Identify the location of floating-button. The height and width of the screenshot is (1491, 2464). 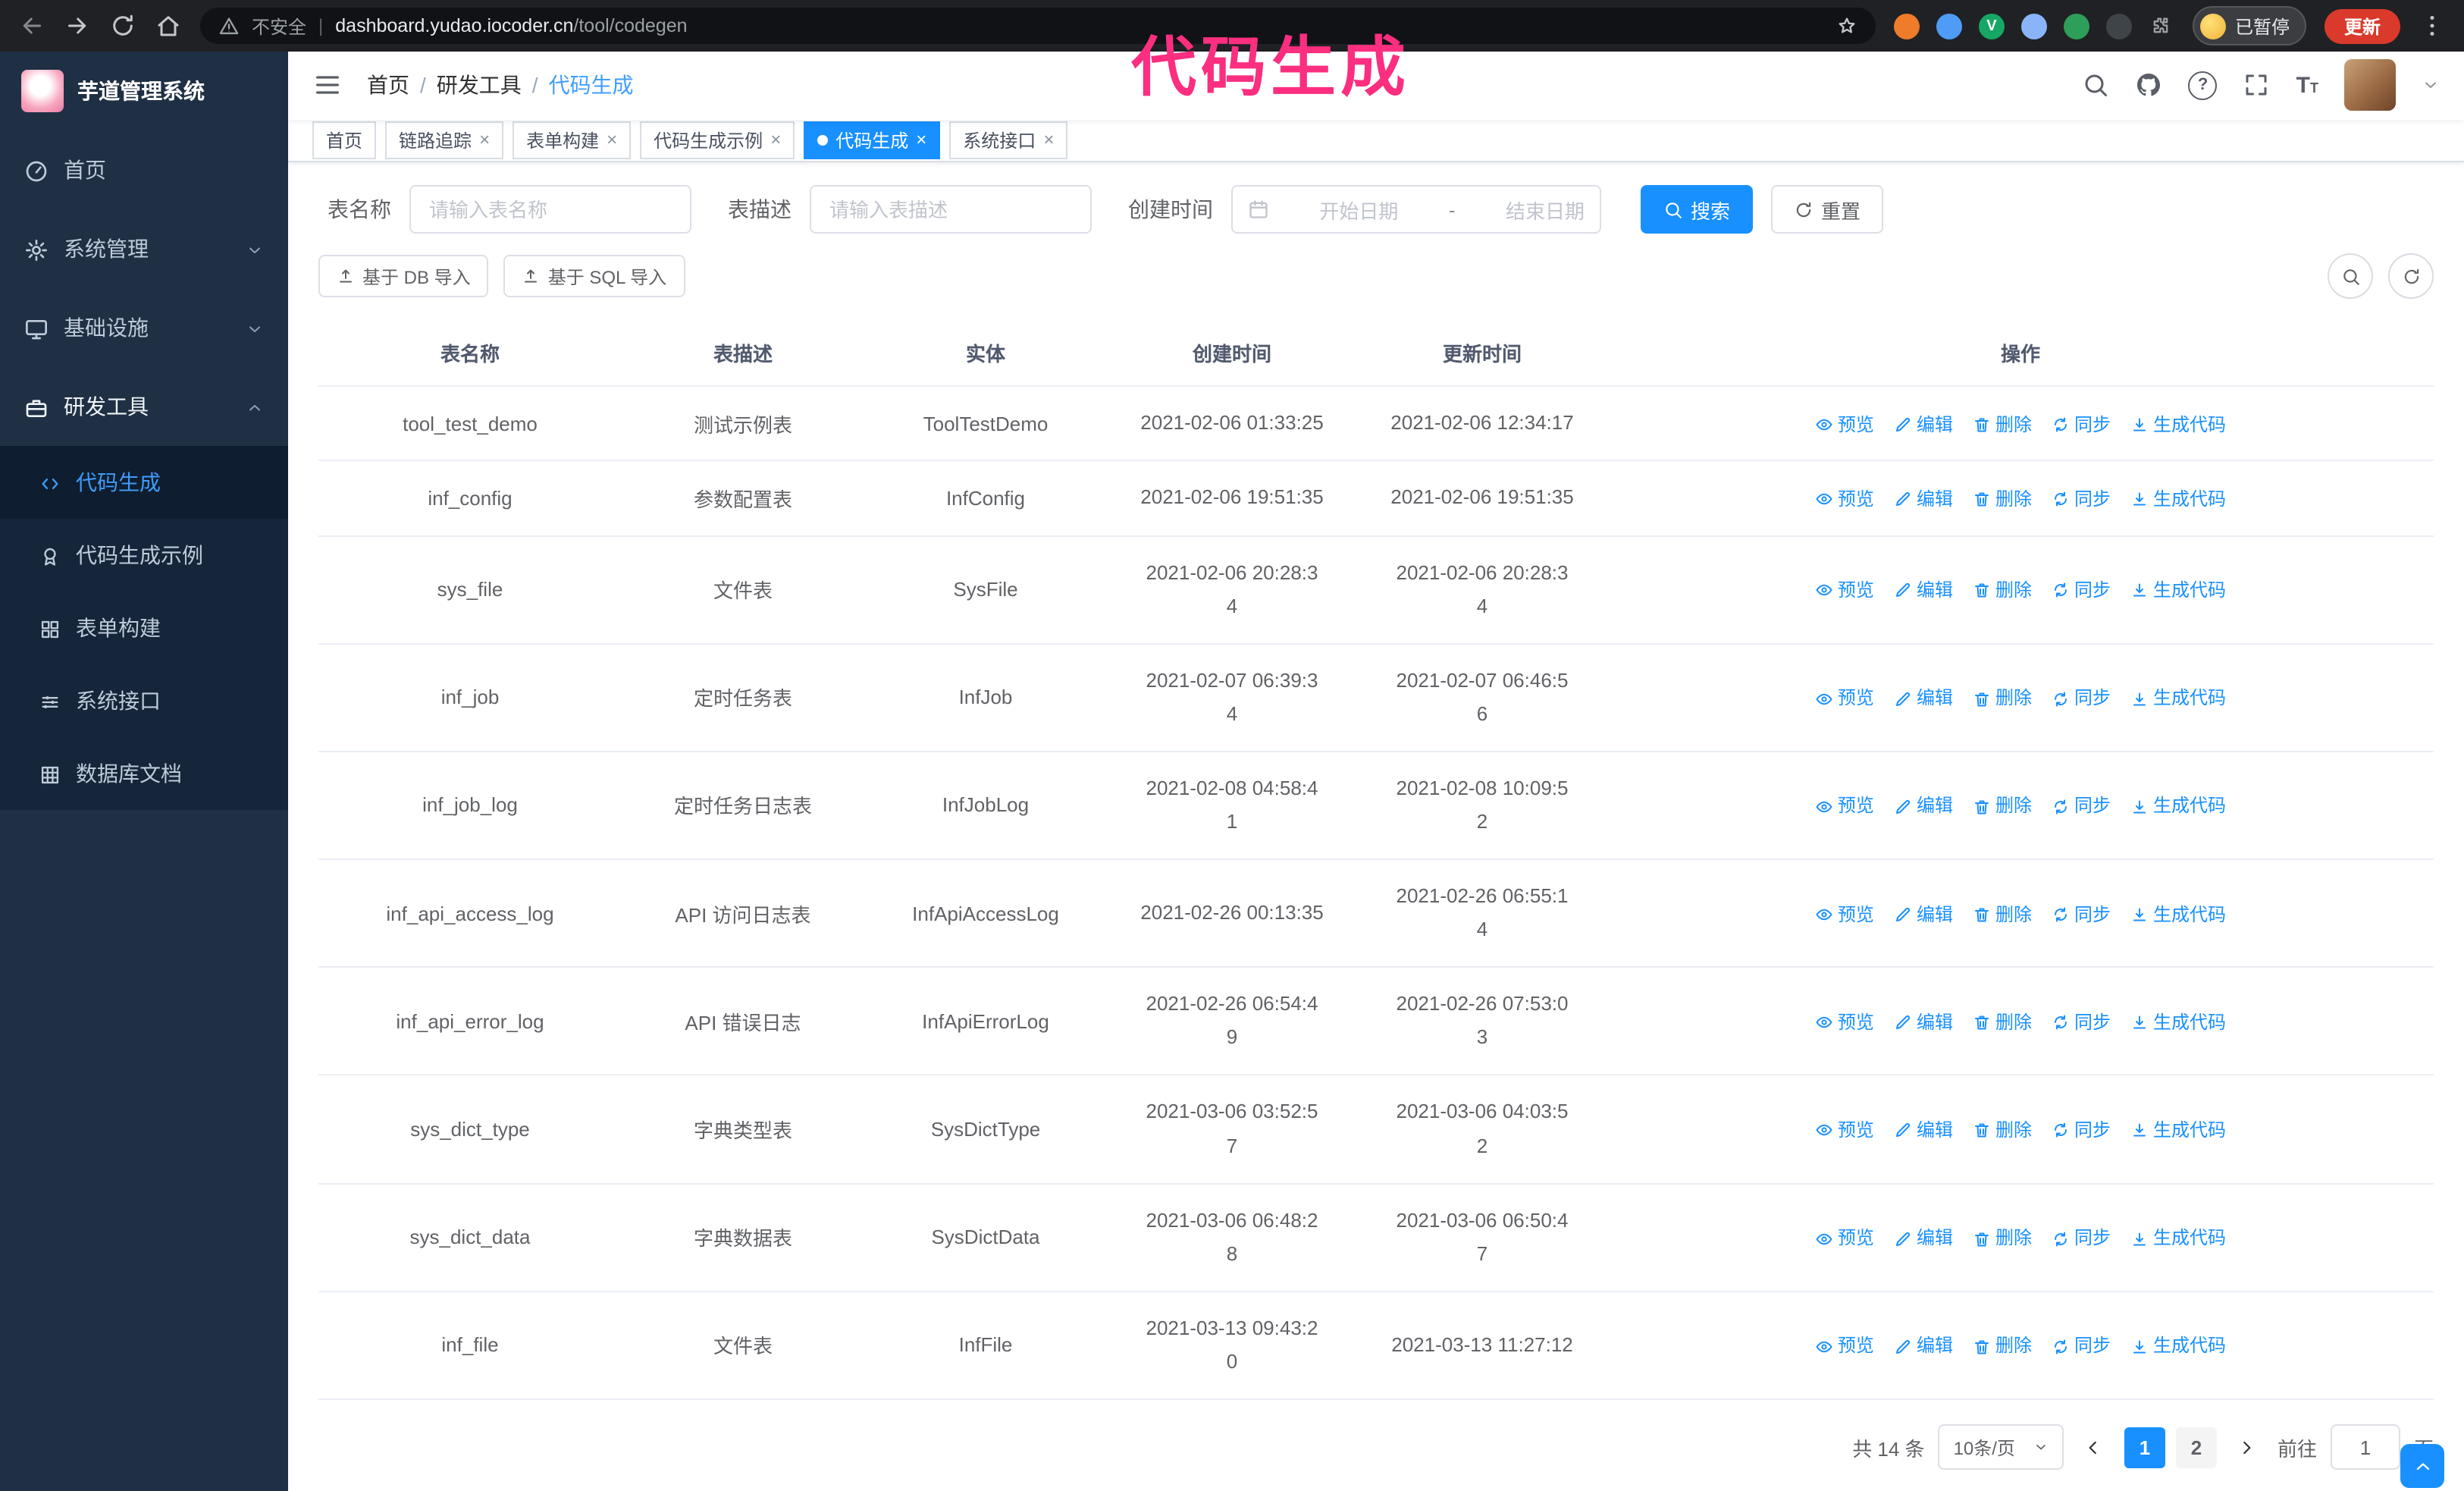
(2422, 1466).